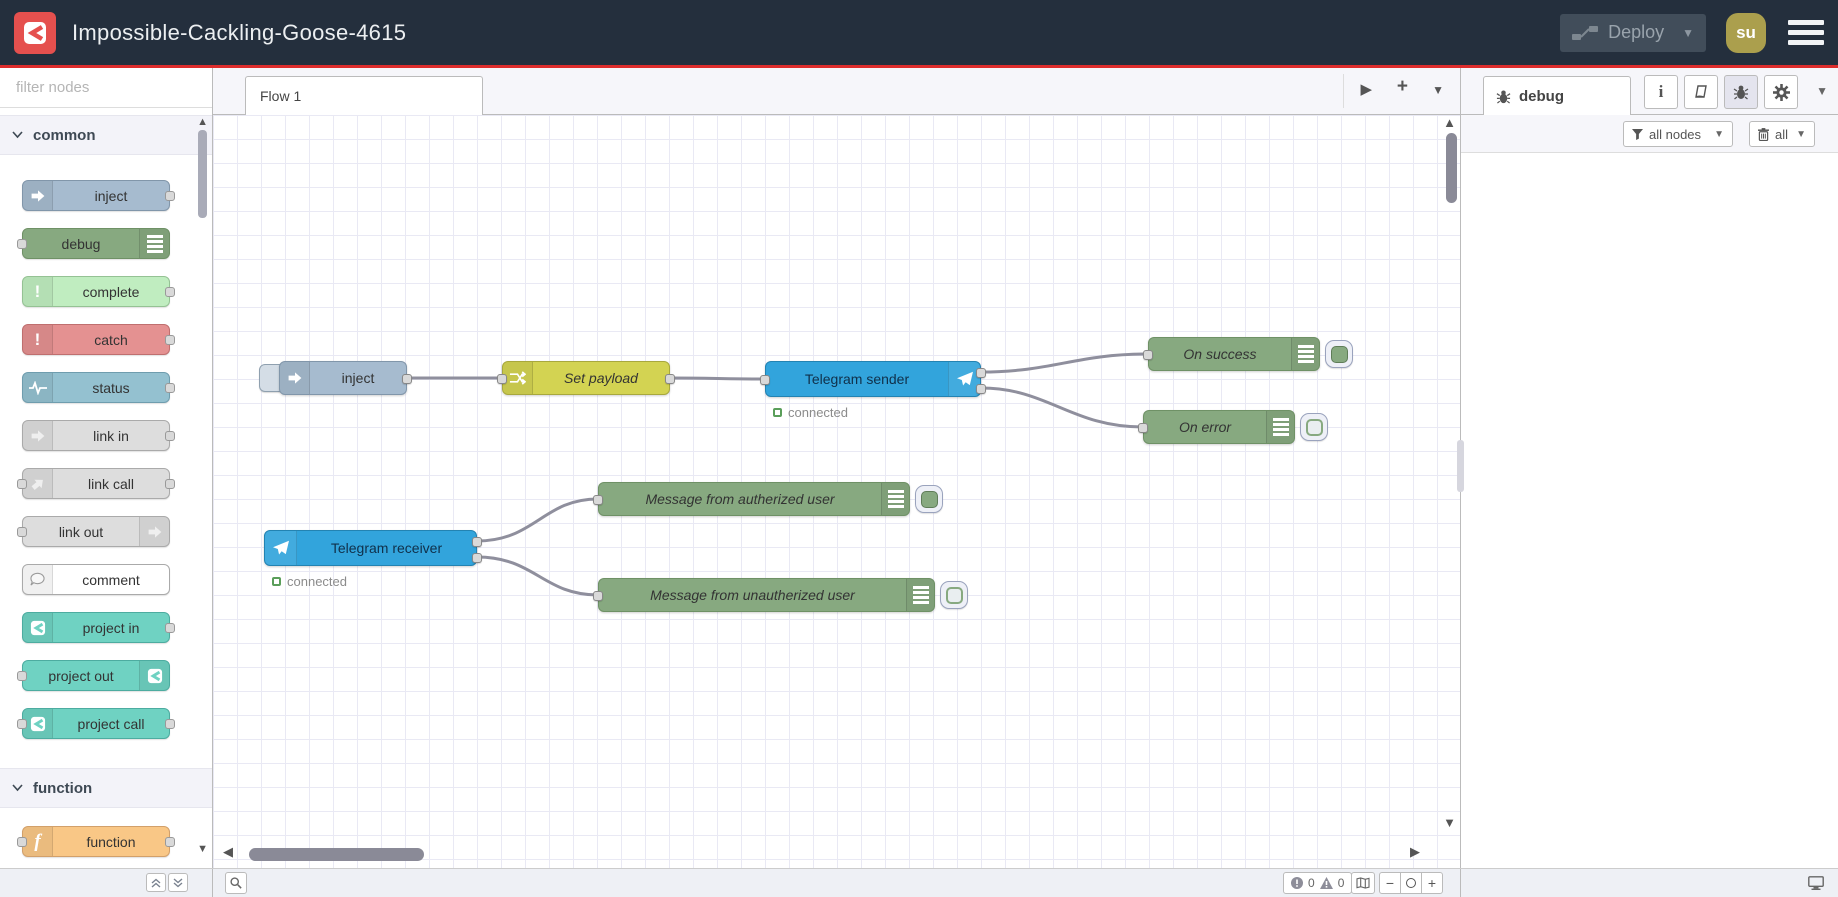 Image resolution: width=1838 pixels, height=897 pixels. What do you see at coordinates (1363, 883) in the screenshot?
I see `navigator-button` at bounding box center [1363, 883].